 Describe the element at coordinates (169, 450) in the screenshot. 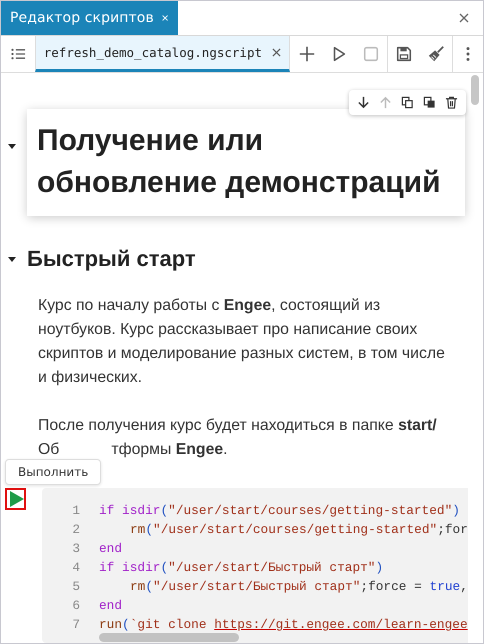

I see `paragraph-fragment: тформы Engee.` at that location.